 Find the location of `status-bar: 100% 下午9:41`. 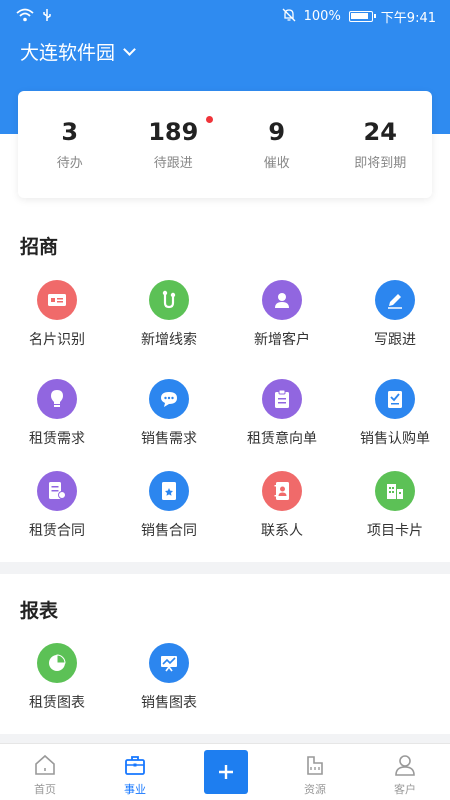

status-bar: 100% 下午9:41 is located at coordinates (225, 16).